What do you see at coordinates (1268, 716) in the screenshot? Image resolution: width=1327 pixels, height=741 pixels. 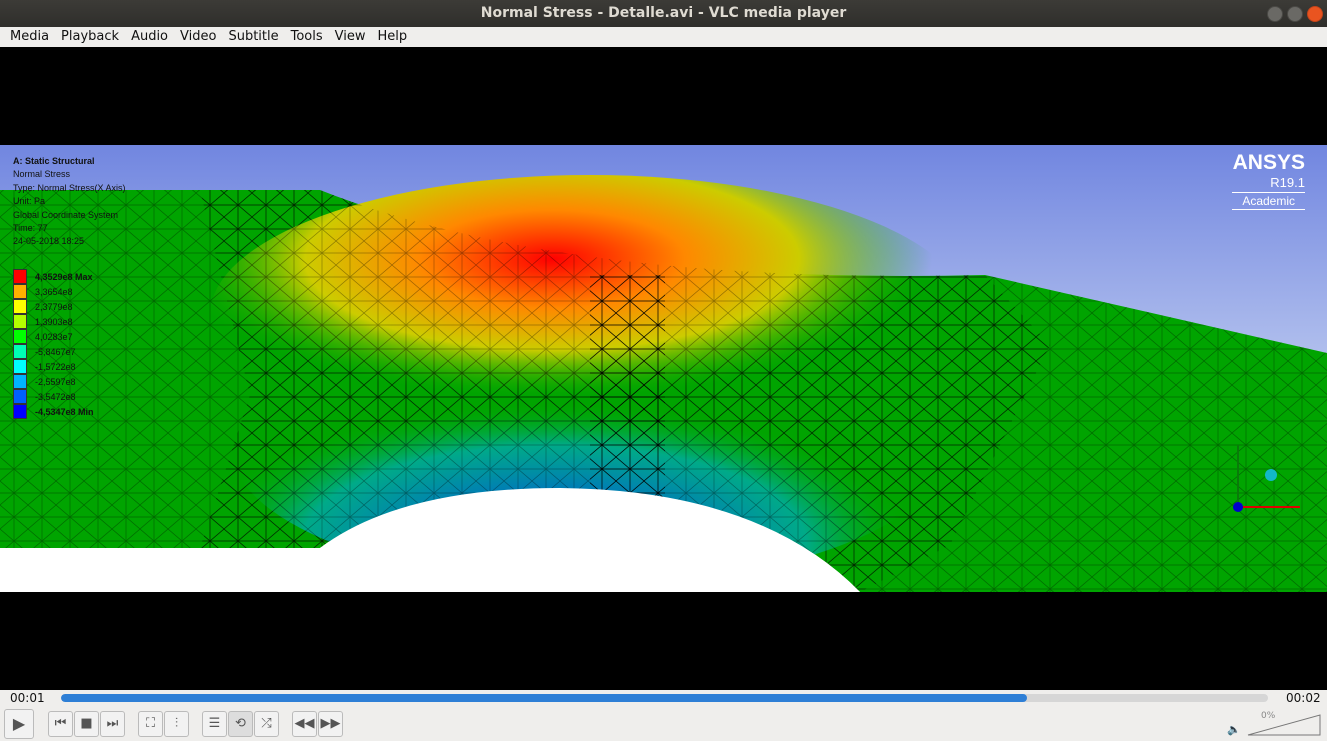 I see `volume-level: 0%` at bounding box center [1268, 716].